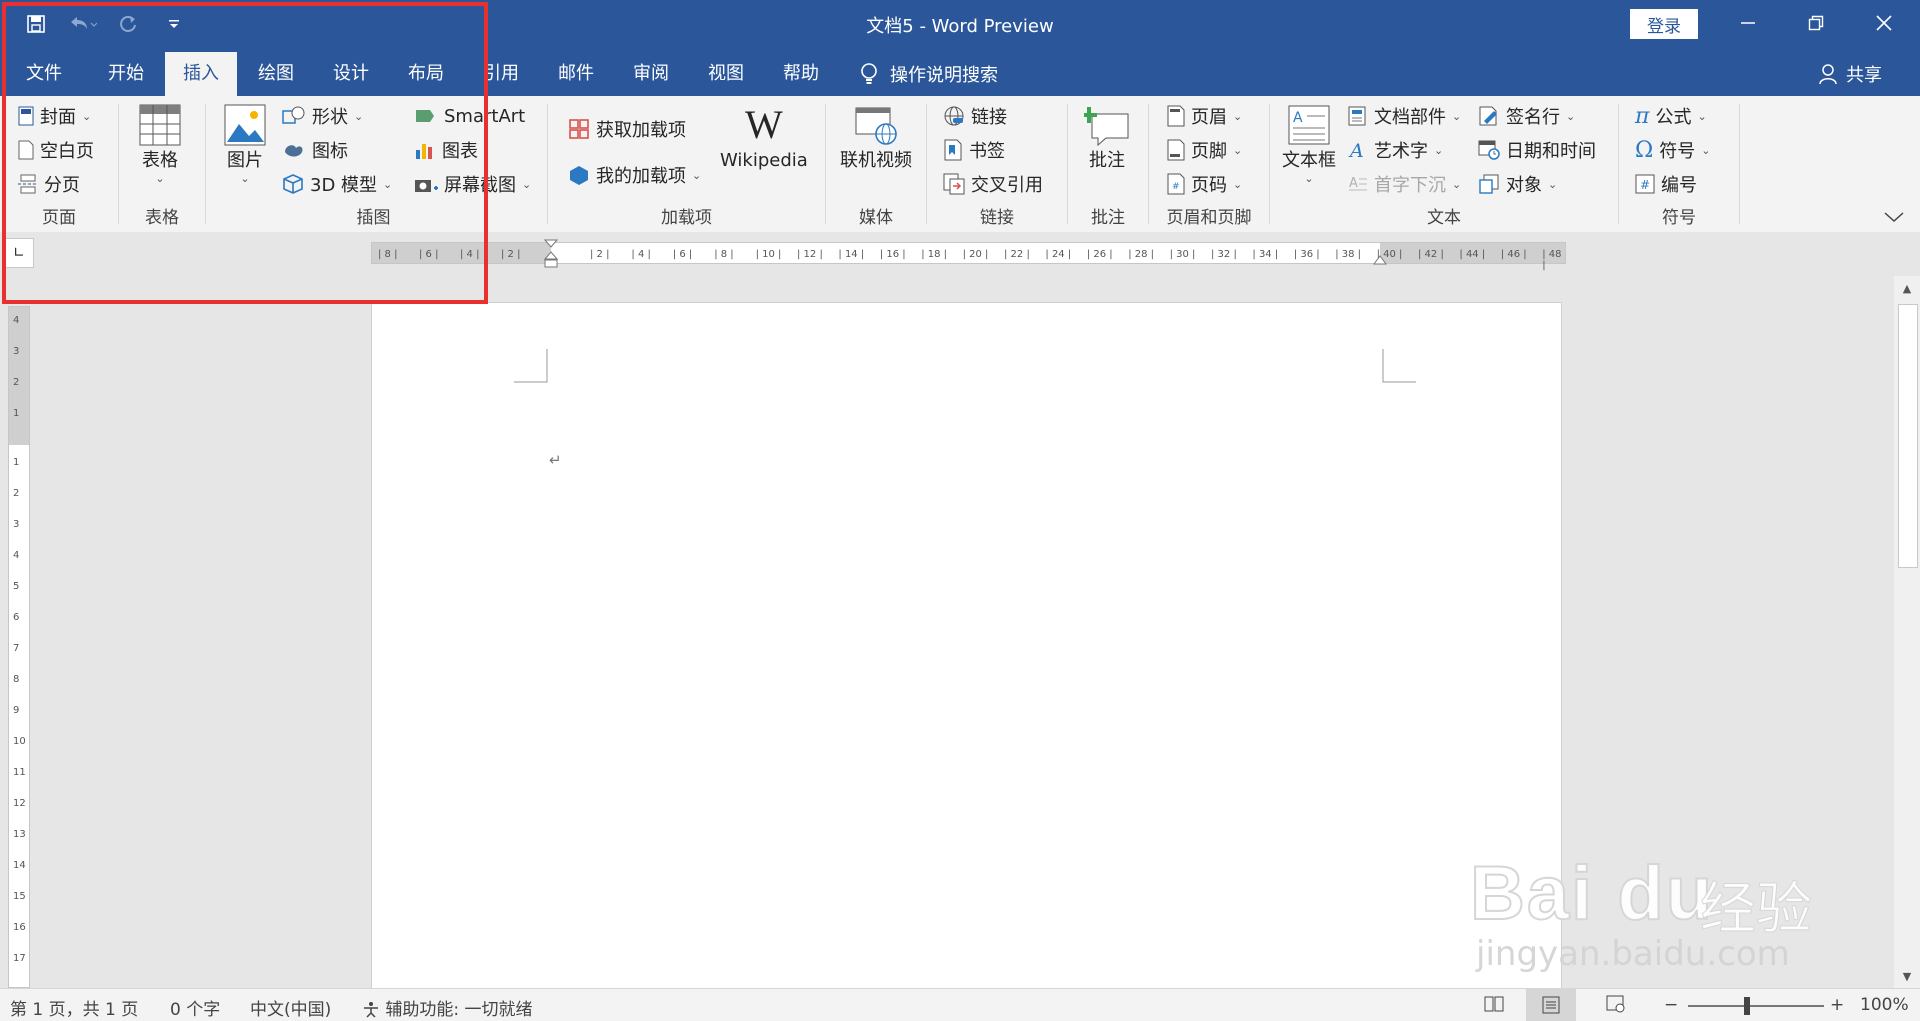  I want to click on page-number-button: # 页码 ⌄, so click(1204, 184).